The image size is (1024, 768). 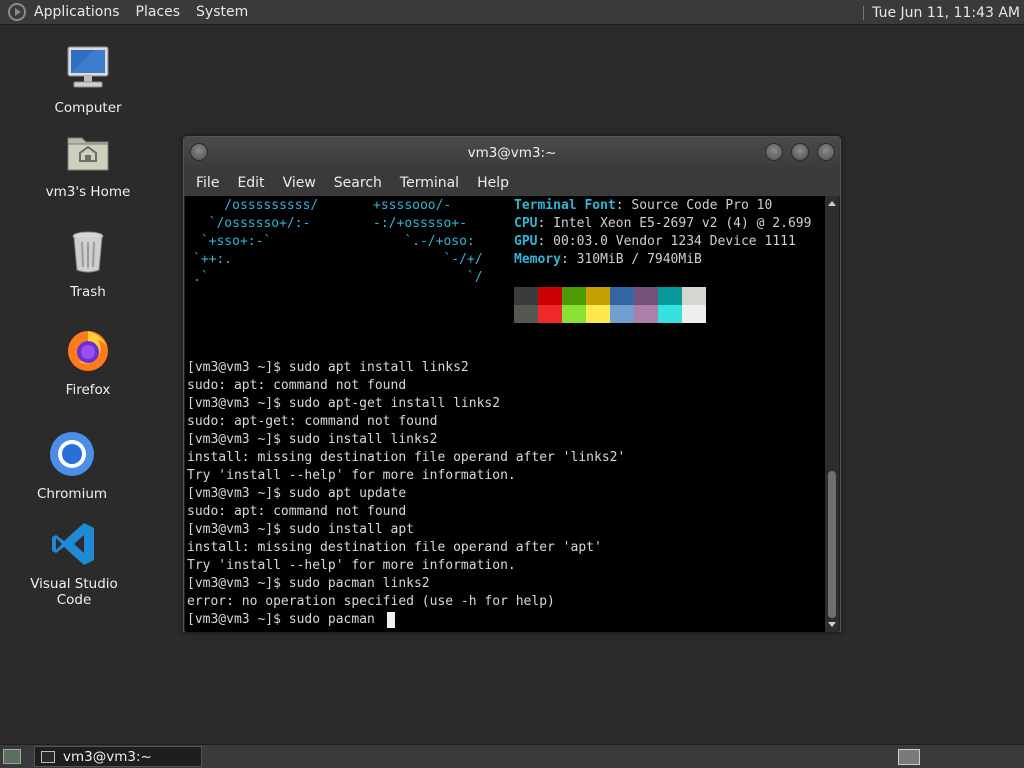 What do you see at coordinates (670, 241) in the screenshot?
I see `sysinfo-value: 00:03.0 Vendor 1234 Device 1111` at bounding box center [670, 241].